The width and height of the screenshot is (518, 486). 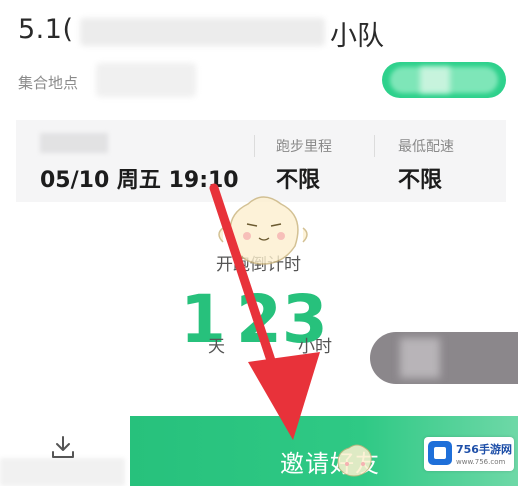 What do you see at coordinates (440, 453) in the screenshot?
I see `watermark-logo-icon` at bounding box center [440, 453].